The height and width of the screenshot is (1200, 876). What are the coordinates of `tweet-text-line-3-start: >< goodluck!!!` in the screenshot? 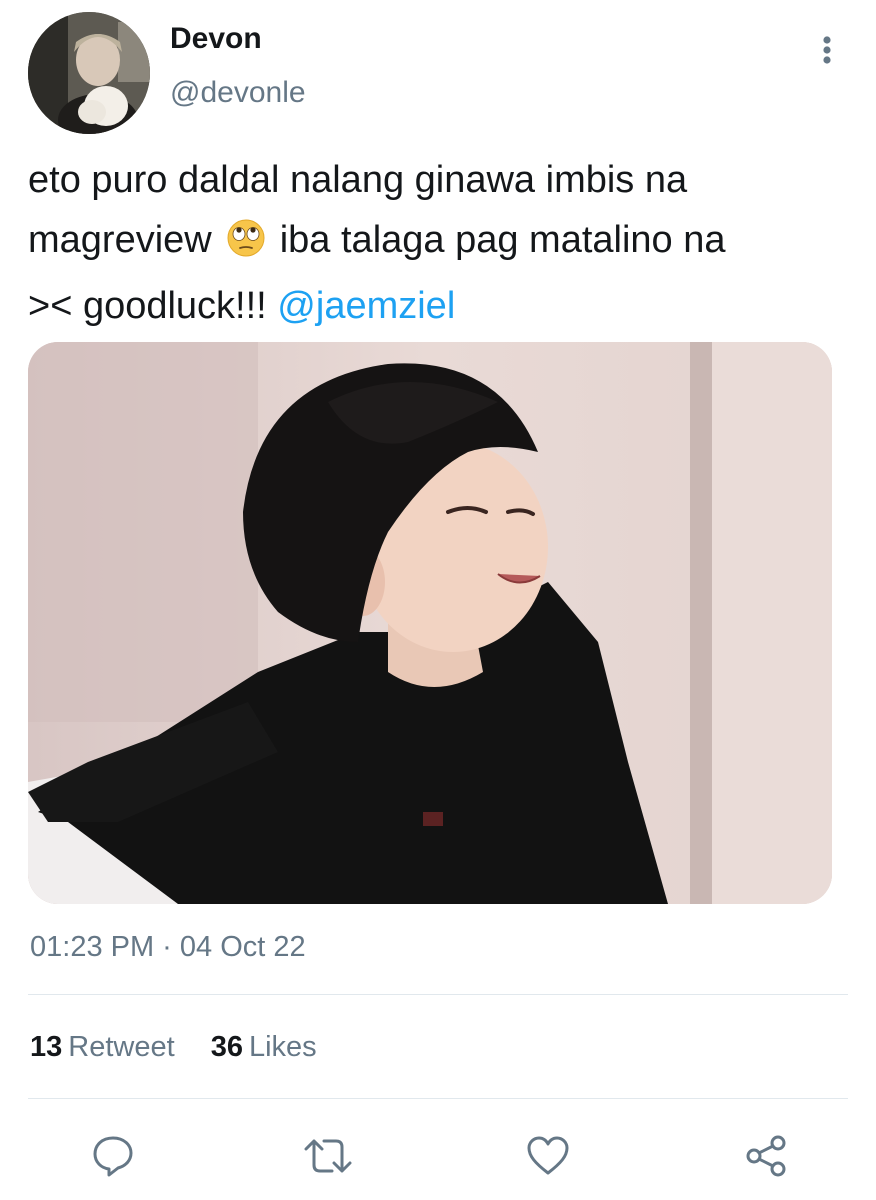 It's located at (147, 306).